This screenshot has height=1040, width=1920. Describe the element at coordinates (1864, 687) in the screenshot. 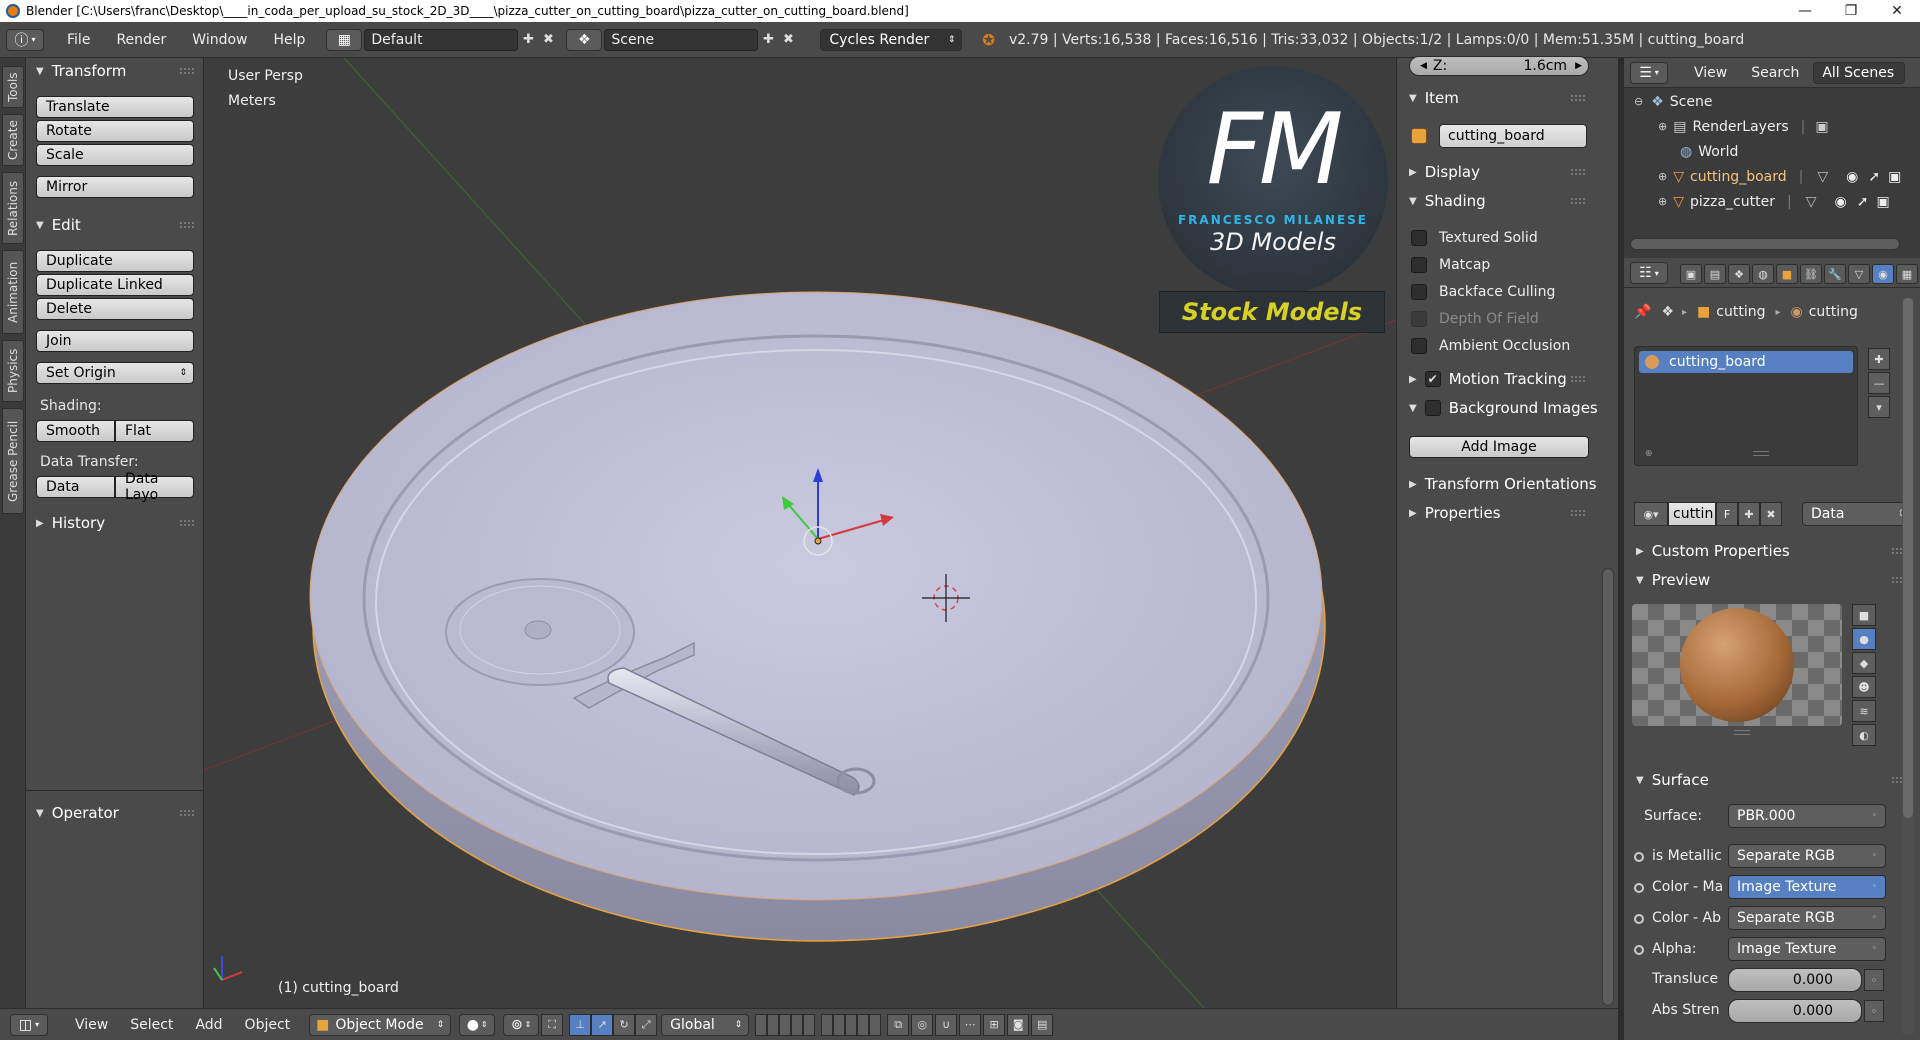

I see `preview-monkey-icon: ☻` at that location.